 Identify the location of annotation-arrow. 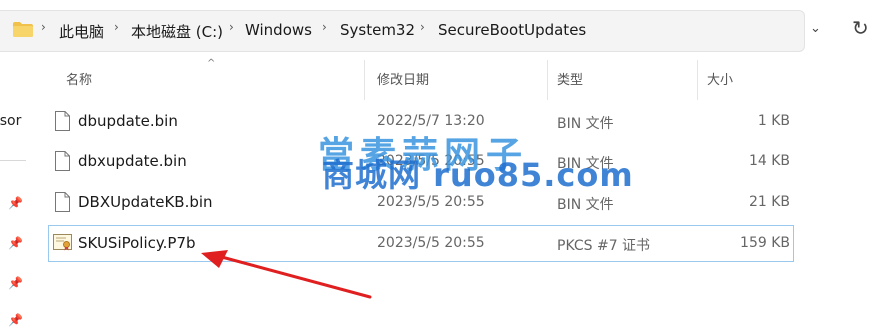
(286, 274).